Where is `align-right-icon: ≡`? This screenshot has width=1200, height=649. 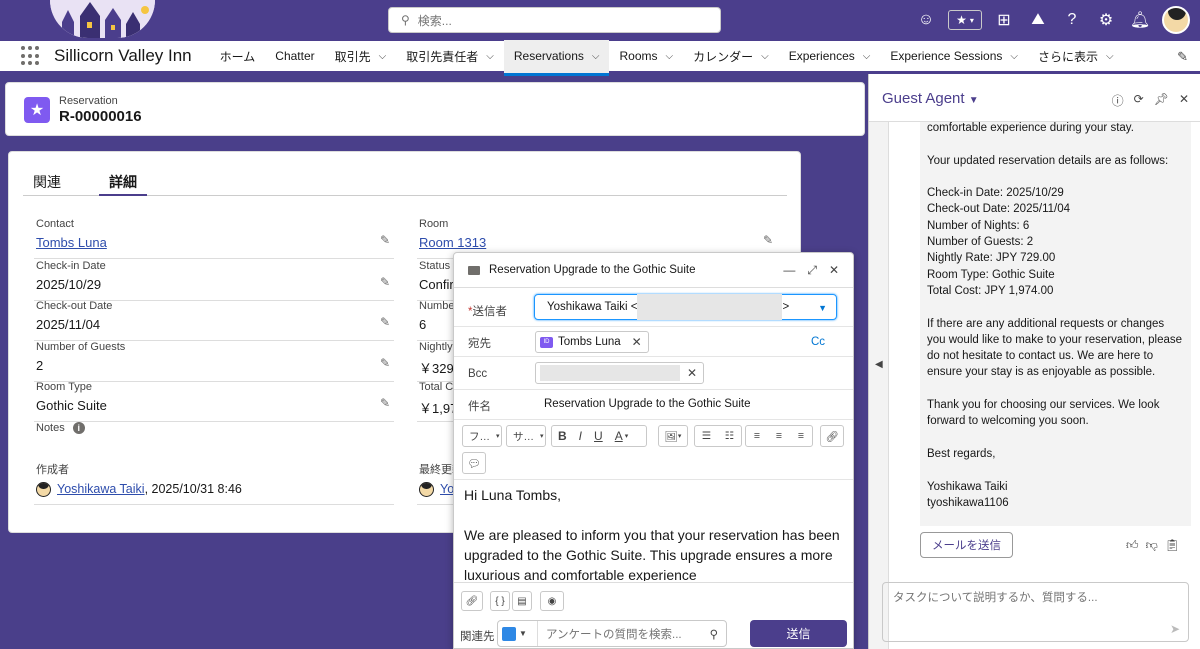
align-right-icon: ≡ is located at coordinates (801, 436).